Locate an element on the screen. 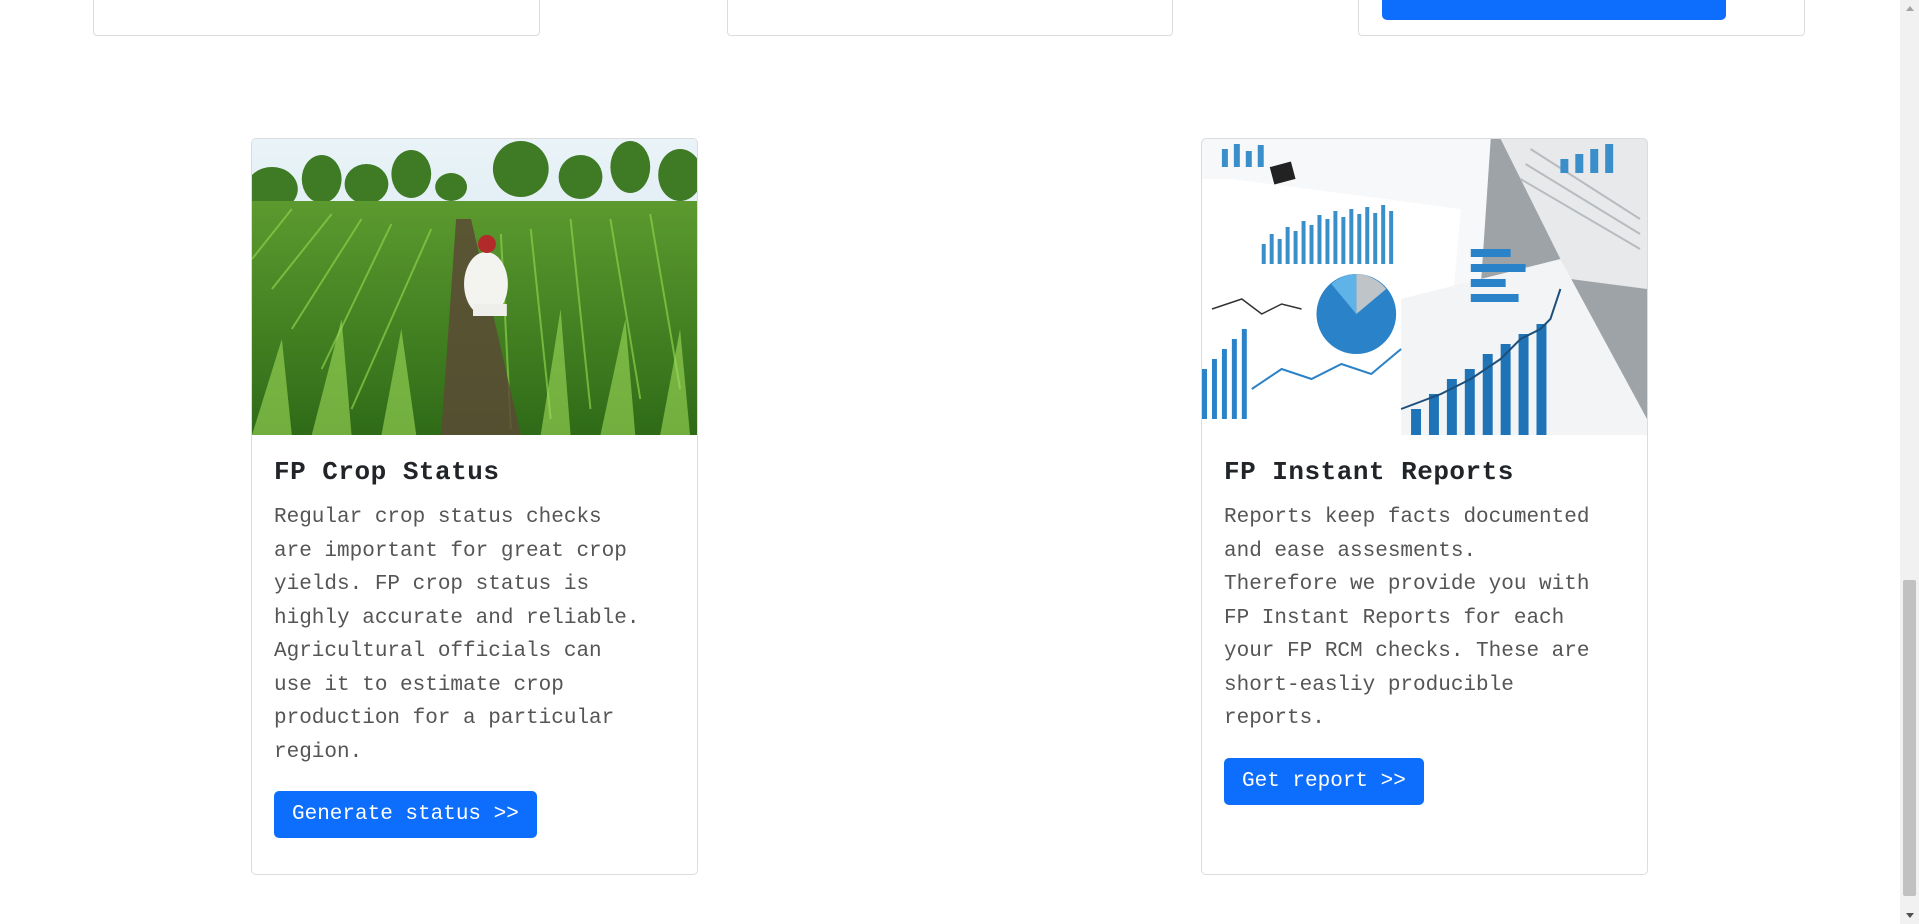  scroll-up-arrow-icon is located at coordinates (1910, 8).